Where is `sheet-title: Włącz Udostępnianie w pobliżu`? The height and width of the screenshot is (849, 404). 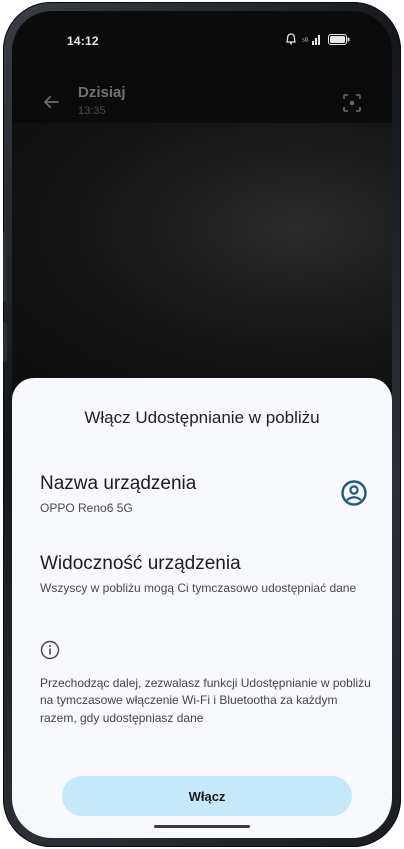
sheet-title: Włącz Udostępnianie w pobliżu is located at coordinates (202, 417).